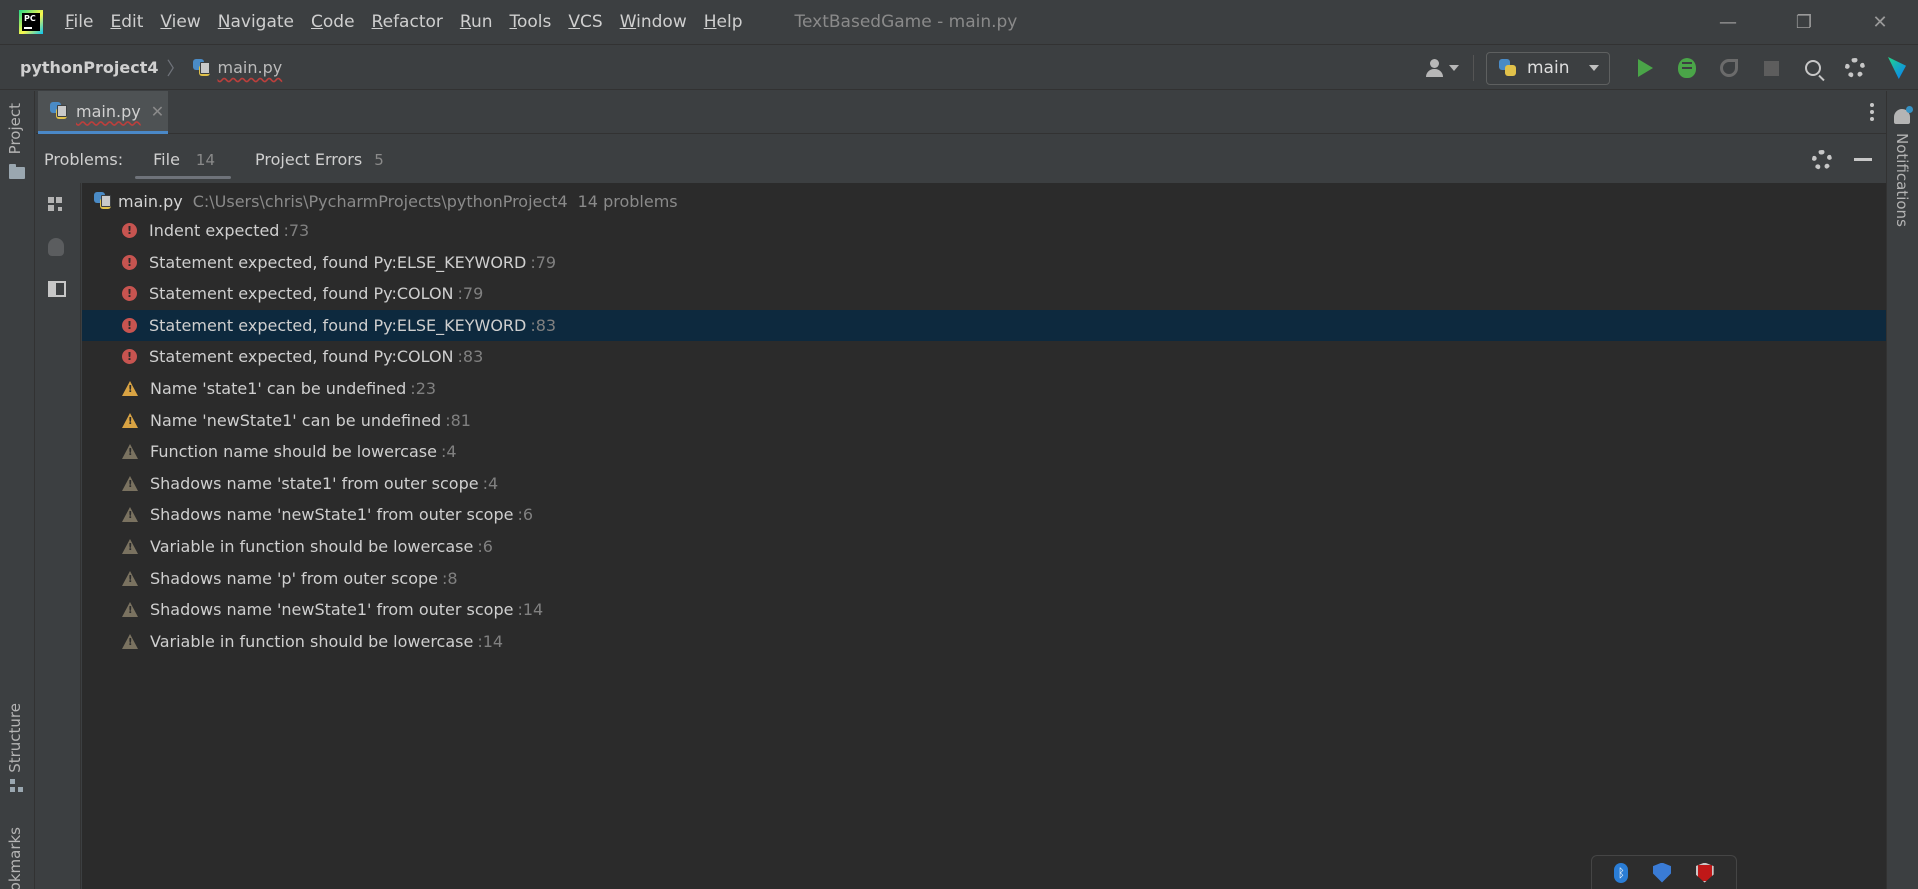  What do you see at coordinates (250, 67) in the screenshot?
I see `breadcrumb-file: main.py` at bounding box center [250, 67].